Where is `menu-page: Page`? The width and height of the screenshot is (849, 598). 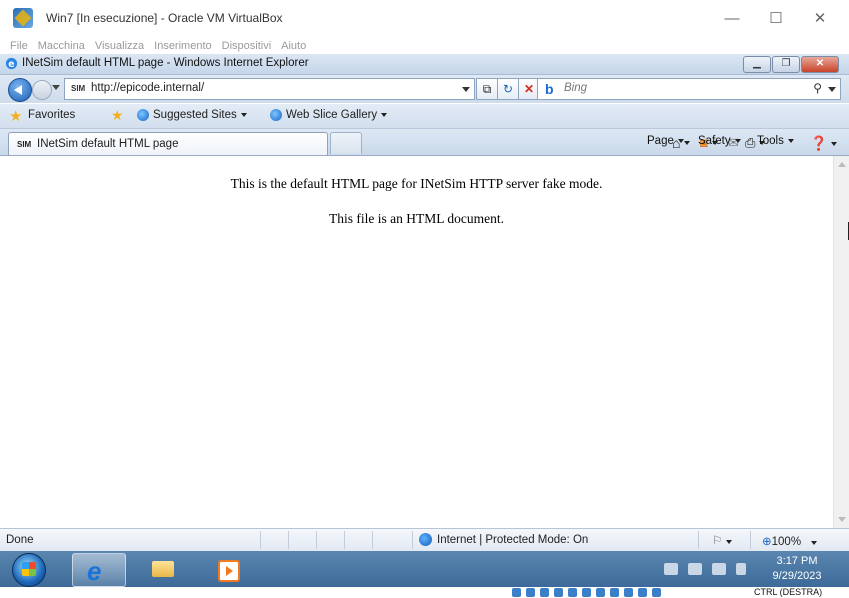 menu-page: Page is located at coordinates (665, 141).